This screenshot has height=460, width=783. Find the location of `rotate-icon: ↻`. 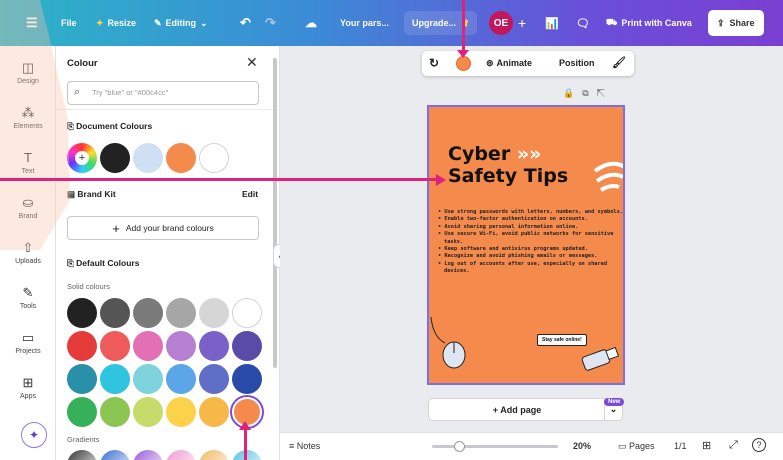

rotate-icon: ↻ is located at coordinates (434, 63).